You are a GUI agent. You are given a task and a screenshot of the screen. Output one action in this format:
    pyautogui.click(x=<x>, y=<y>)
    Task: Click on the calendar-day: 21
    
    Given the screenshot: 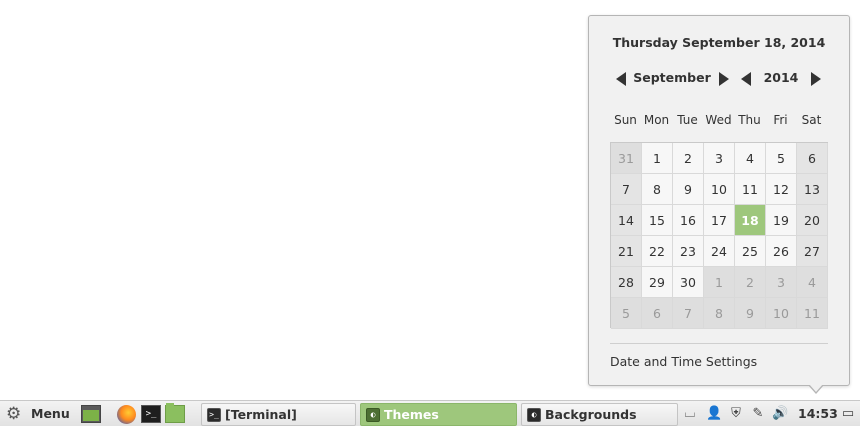 What is the action you would take?
    pyautogui.click(x=626, y=251)
    